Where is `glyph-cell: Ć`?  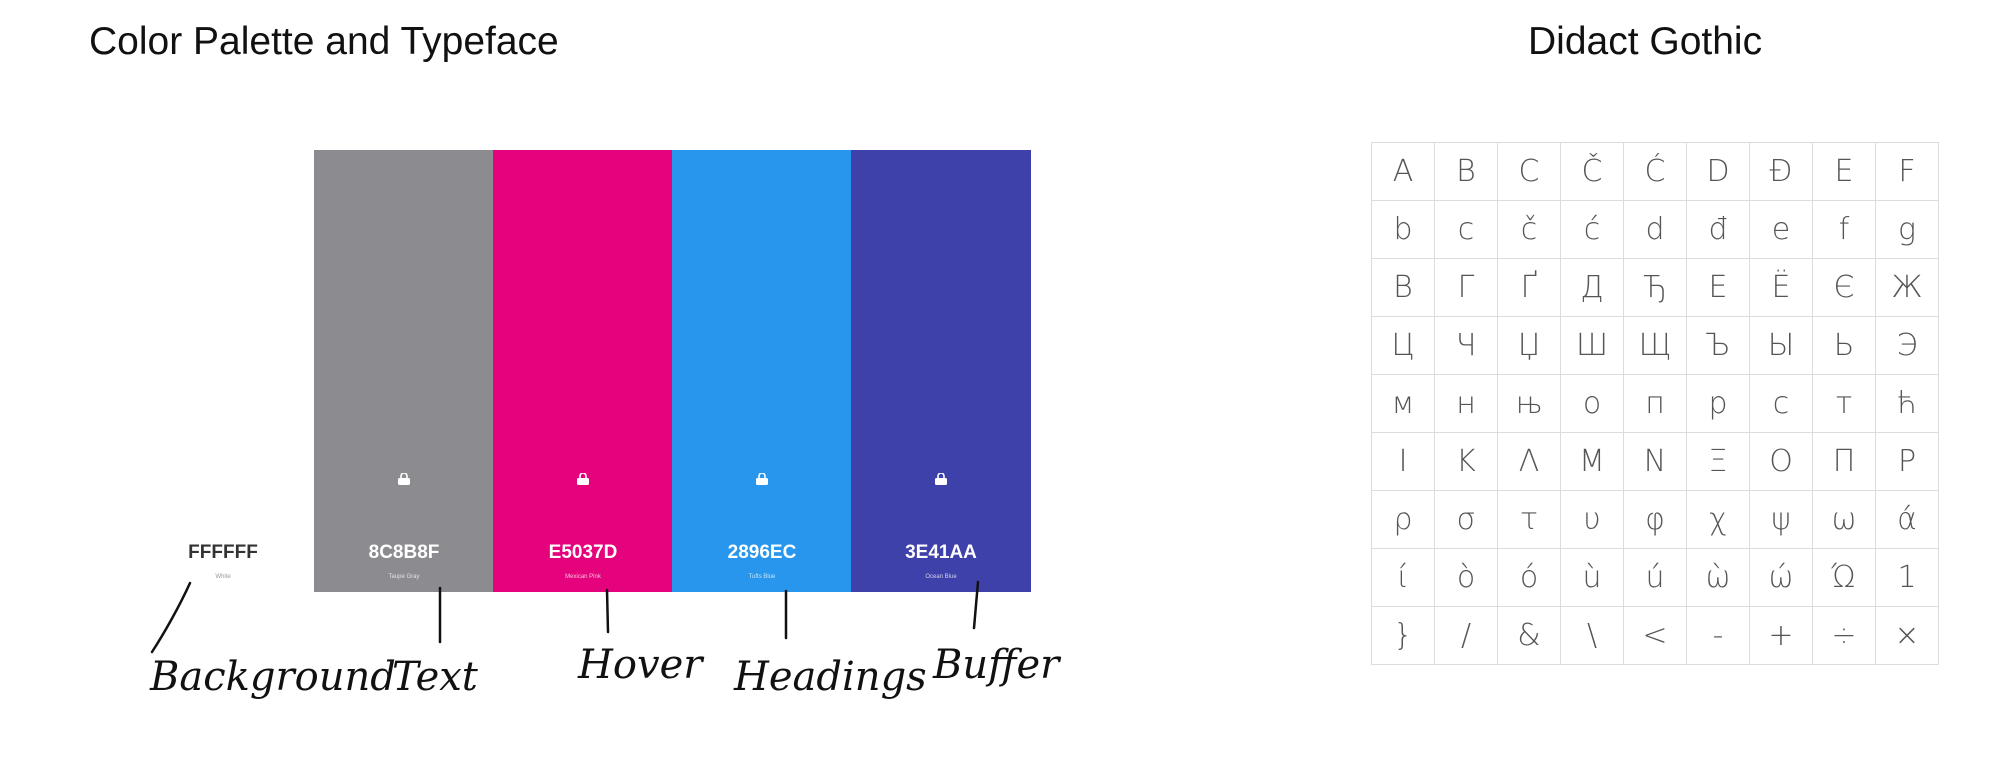 glyph-cell: Ć is located at coordinates (1655, 171).